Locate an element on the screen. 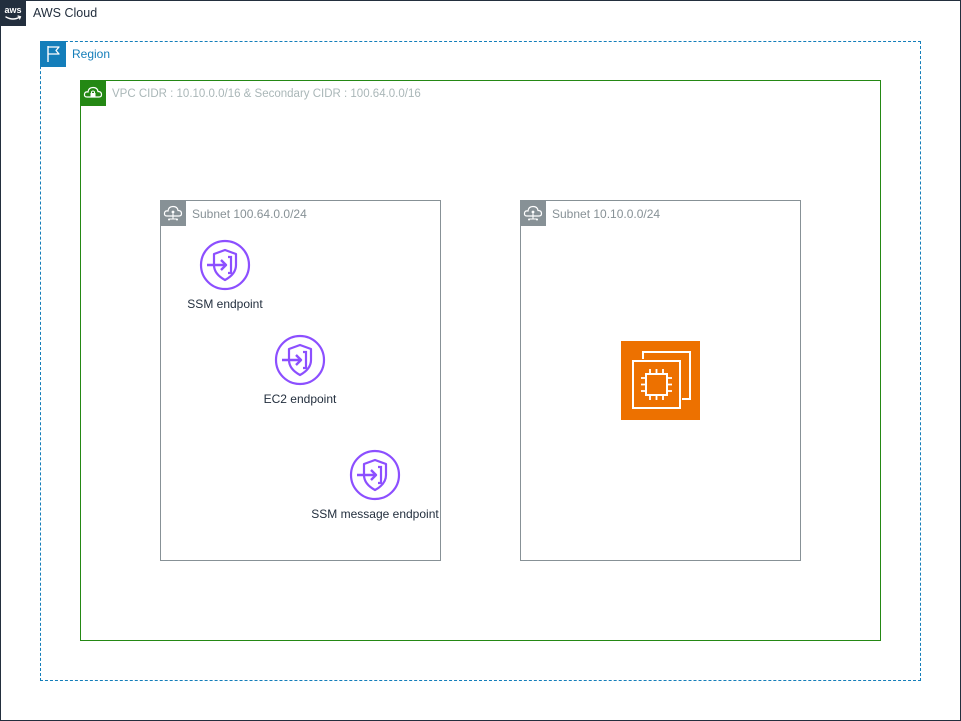  aws-logo-icon: aws is located at coordinates (13, 13).